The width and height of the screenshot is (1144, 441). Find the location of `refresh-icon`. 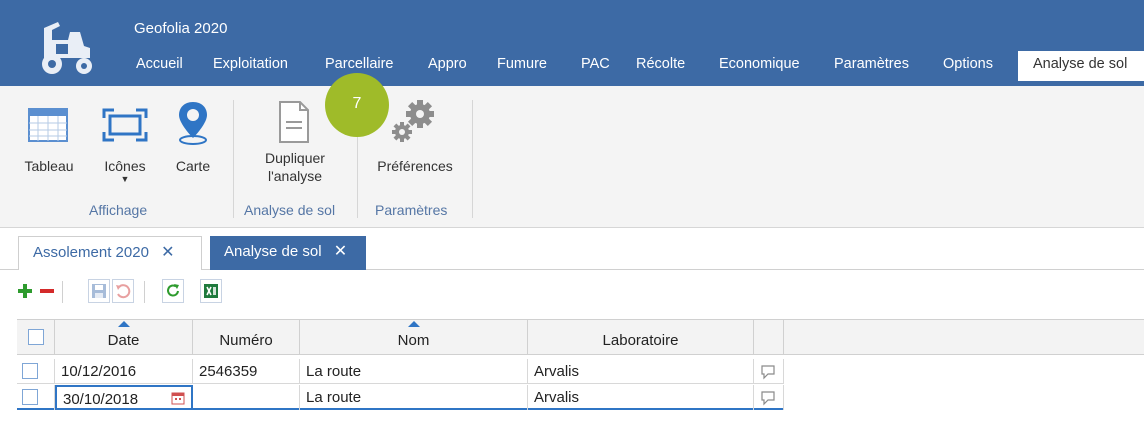

refresh-icon is located at coordinates (173, 290).